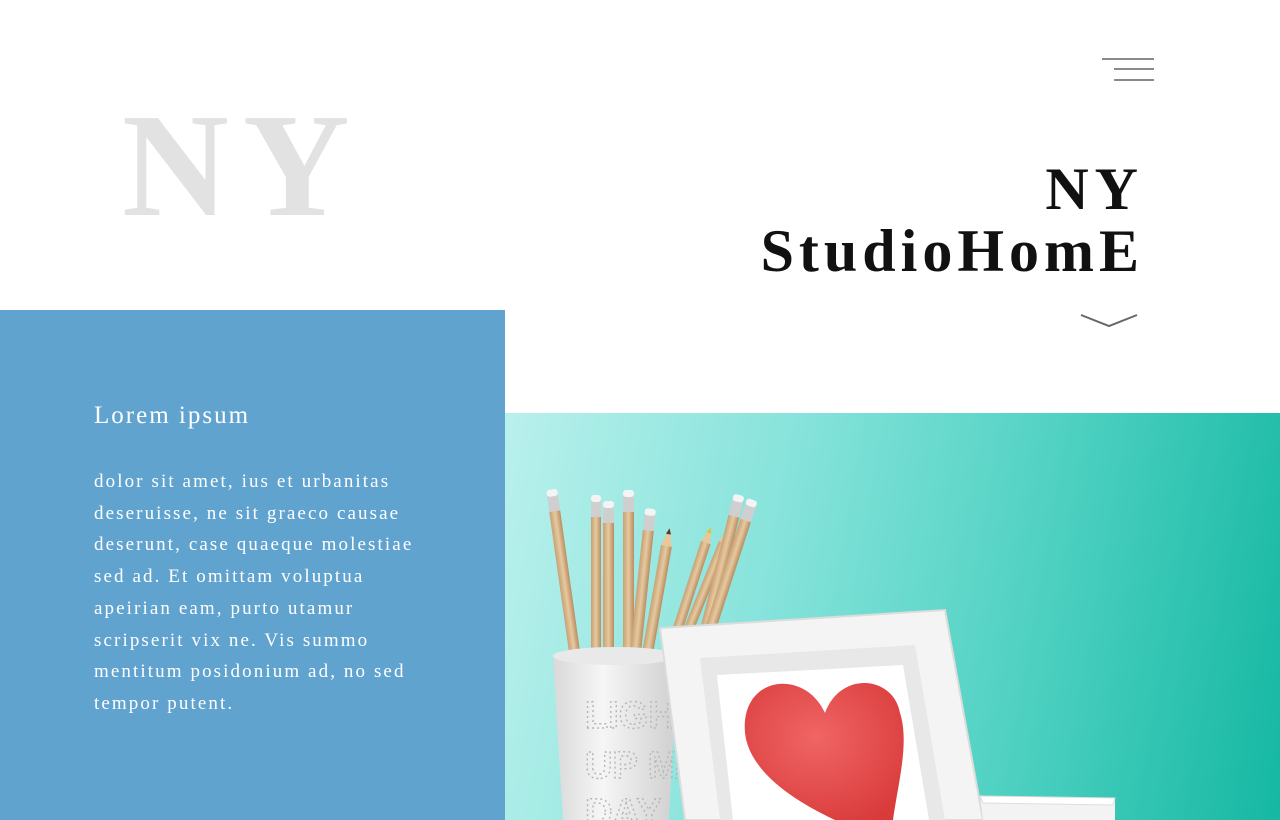 The image size is (1280, 820). I want to click on background-monogram: NY, so click(243, 166).